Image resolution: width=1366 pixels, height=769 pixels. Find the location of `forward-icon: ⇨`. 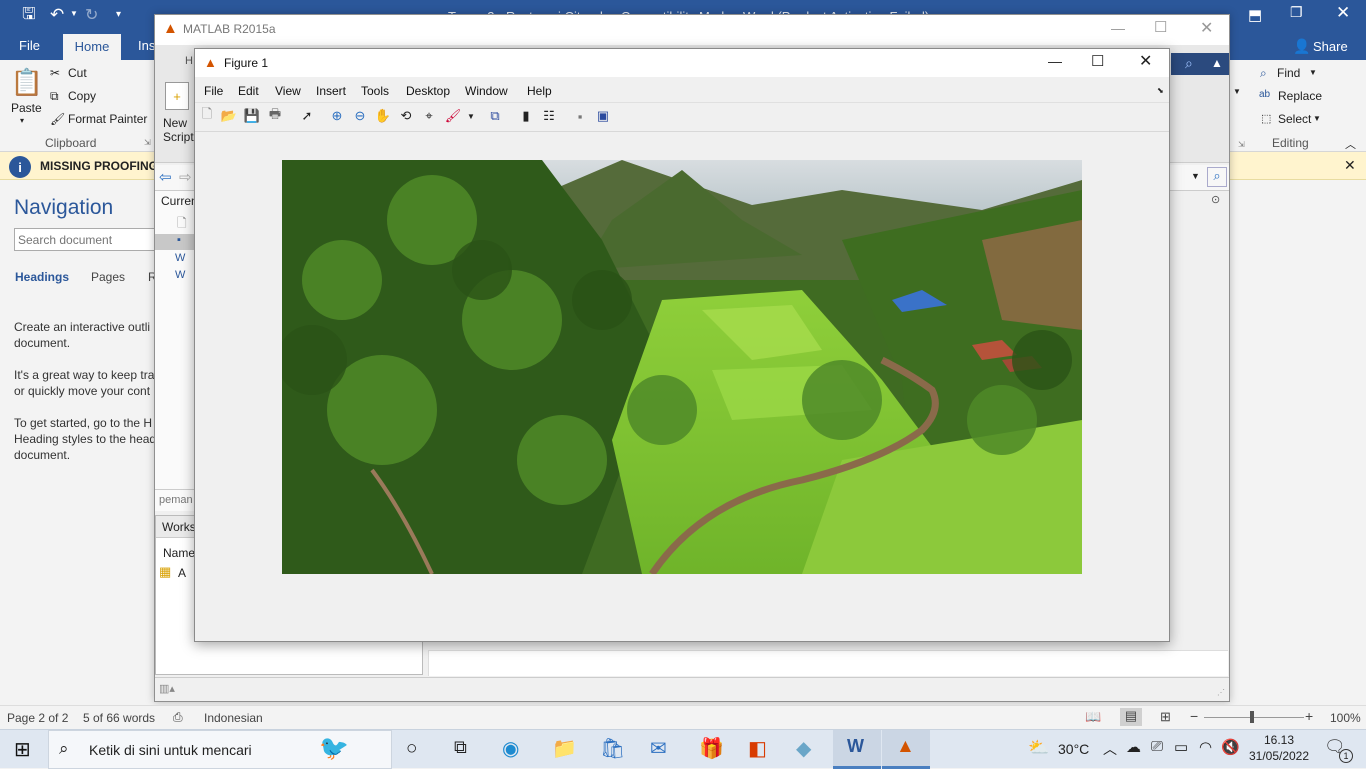

forward-icon: ⇨ is located at coordinates (185, 177).